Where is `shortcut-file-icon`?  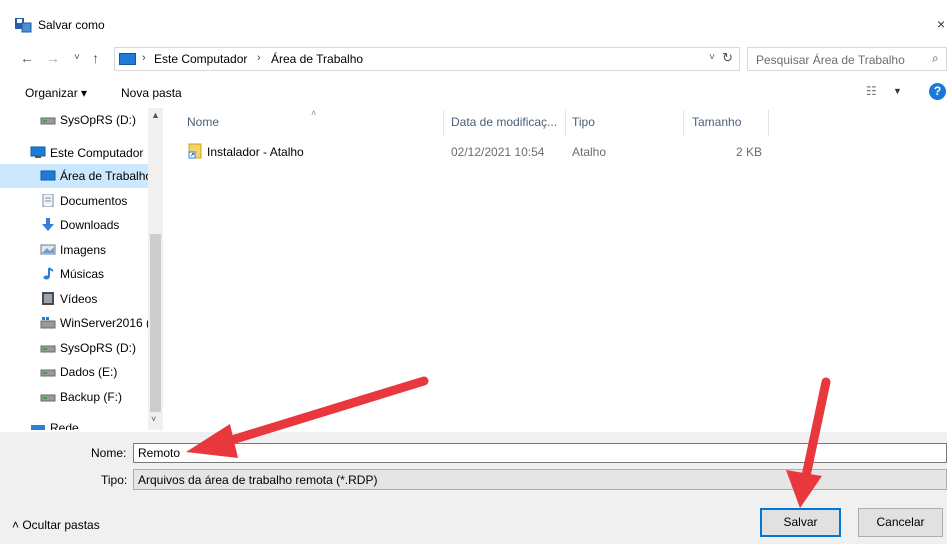 shortcut-file-icon is located at coordinates (195, 151).